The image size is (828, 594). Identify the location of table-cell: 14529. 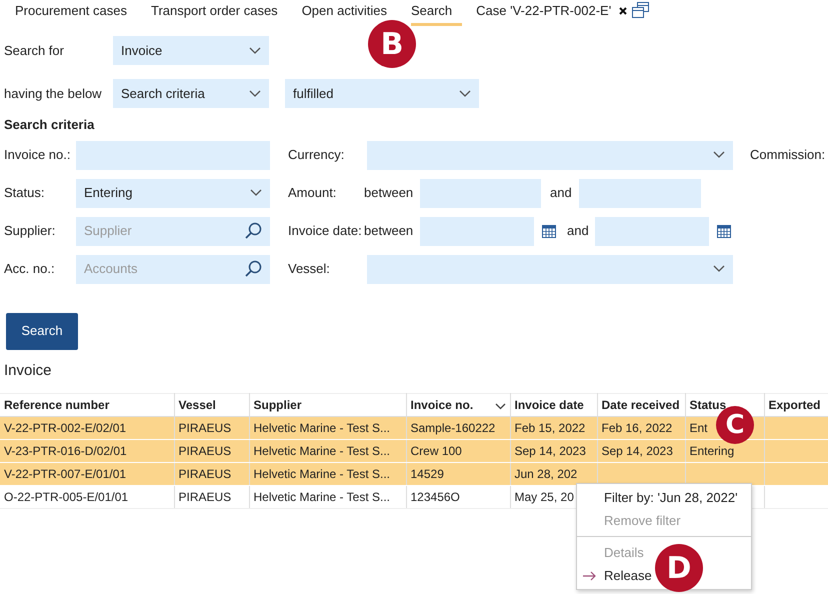
(427, 474).